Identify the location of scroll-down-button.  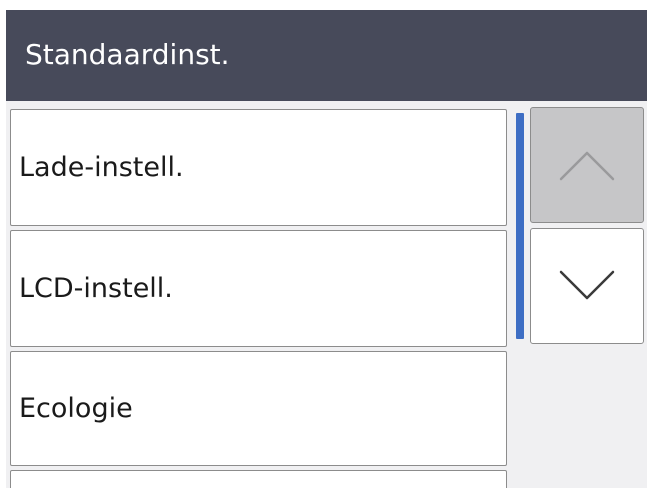
(587, 286).